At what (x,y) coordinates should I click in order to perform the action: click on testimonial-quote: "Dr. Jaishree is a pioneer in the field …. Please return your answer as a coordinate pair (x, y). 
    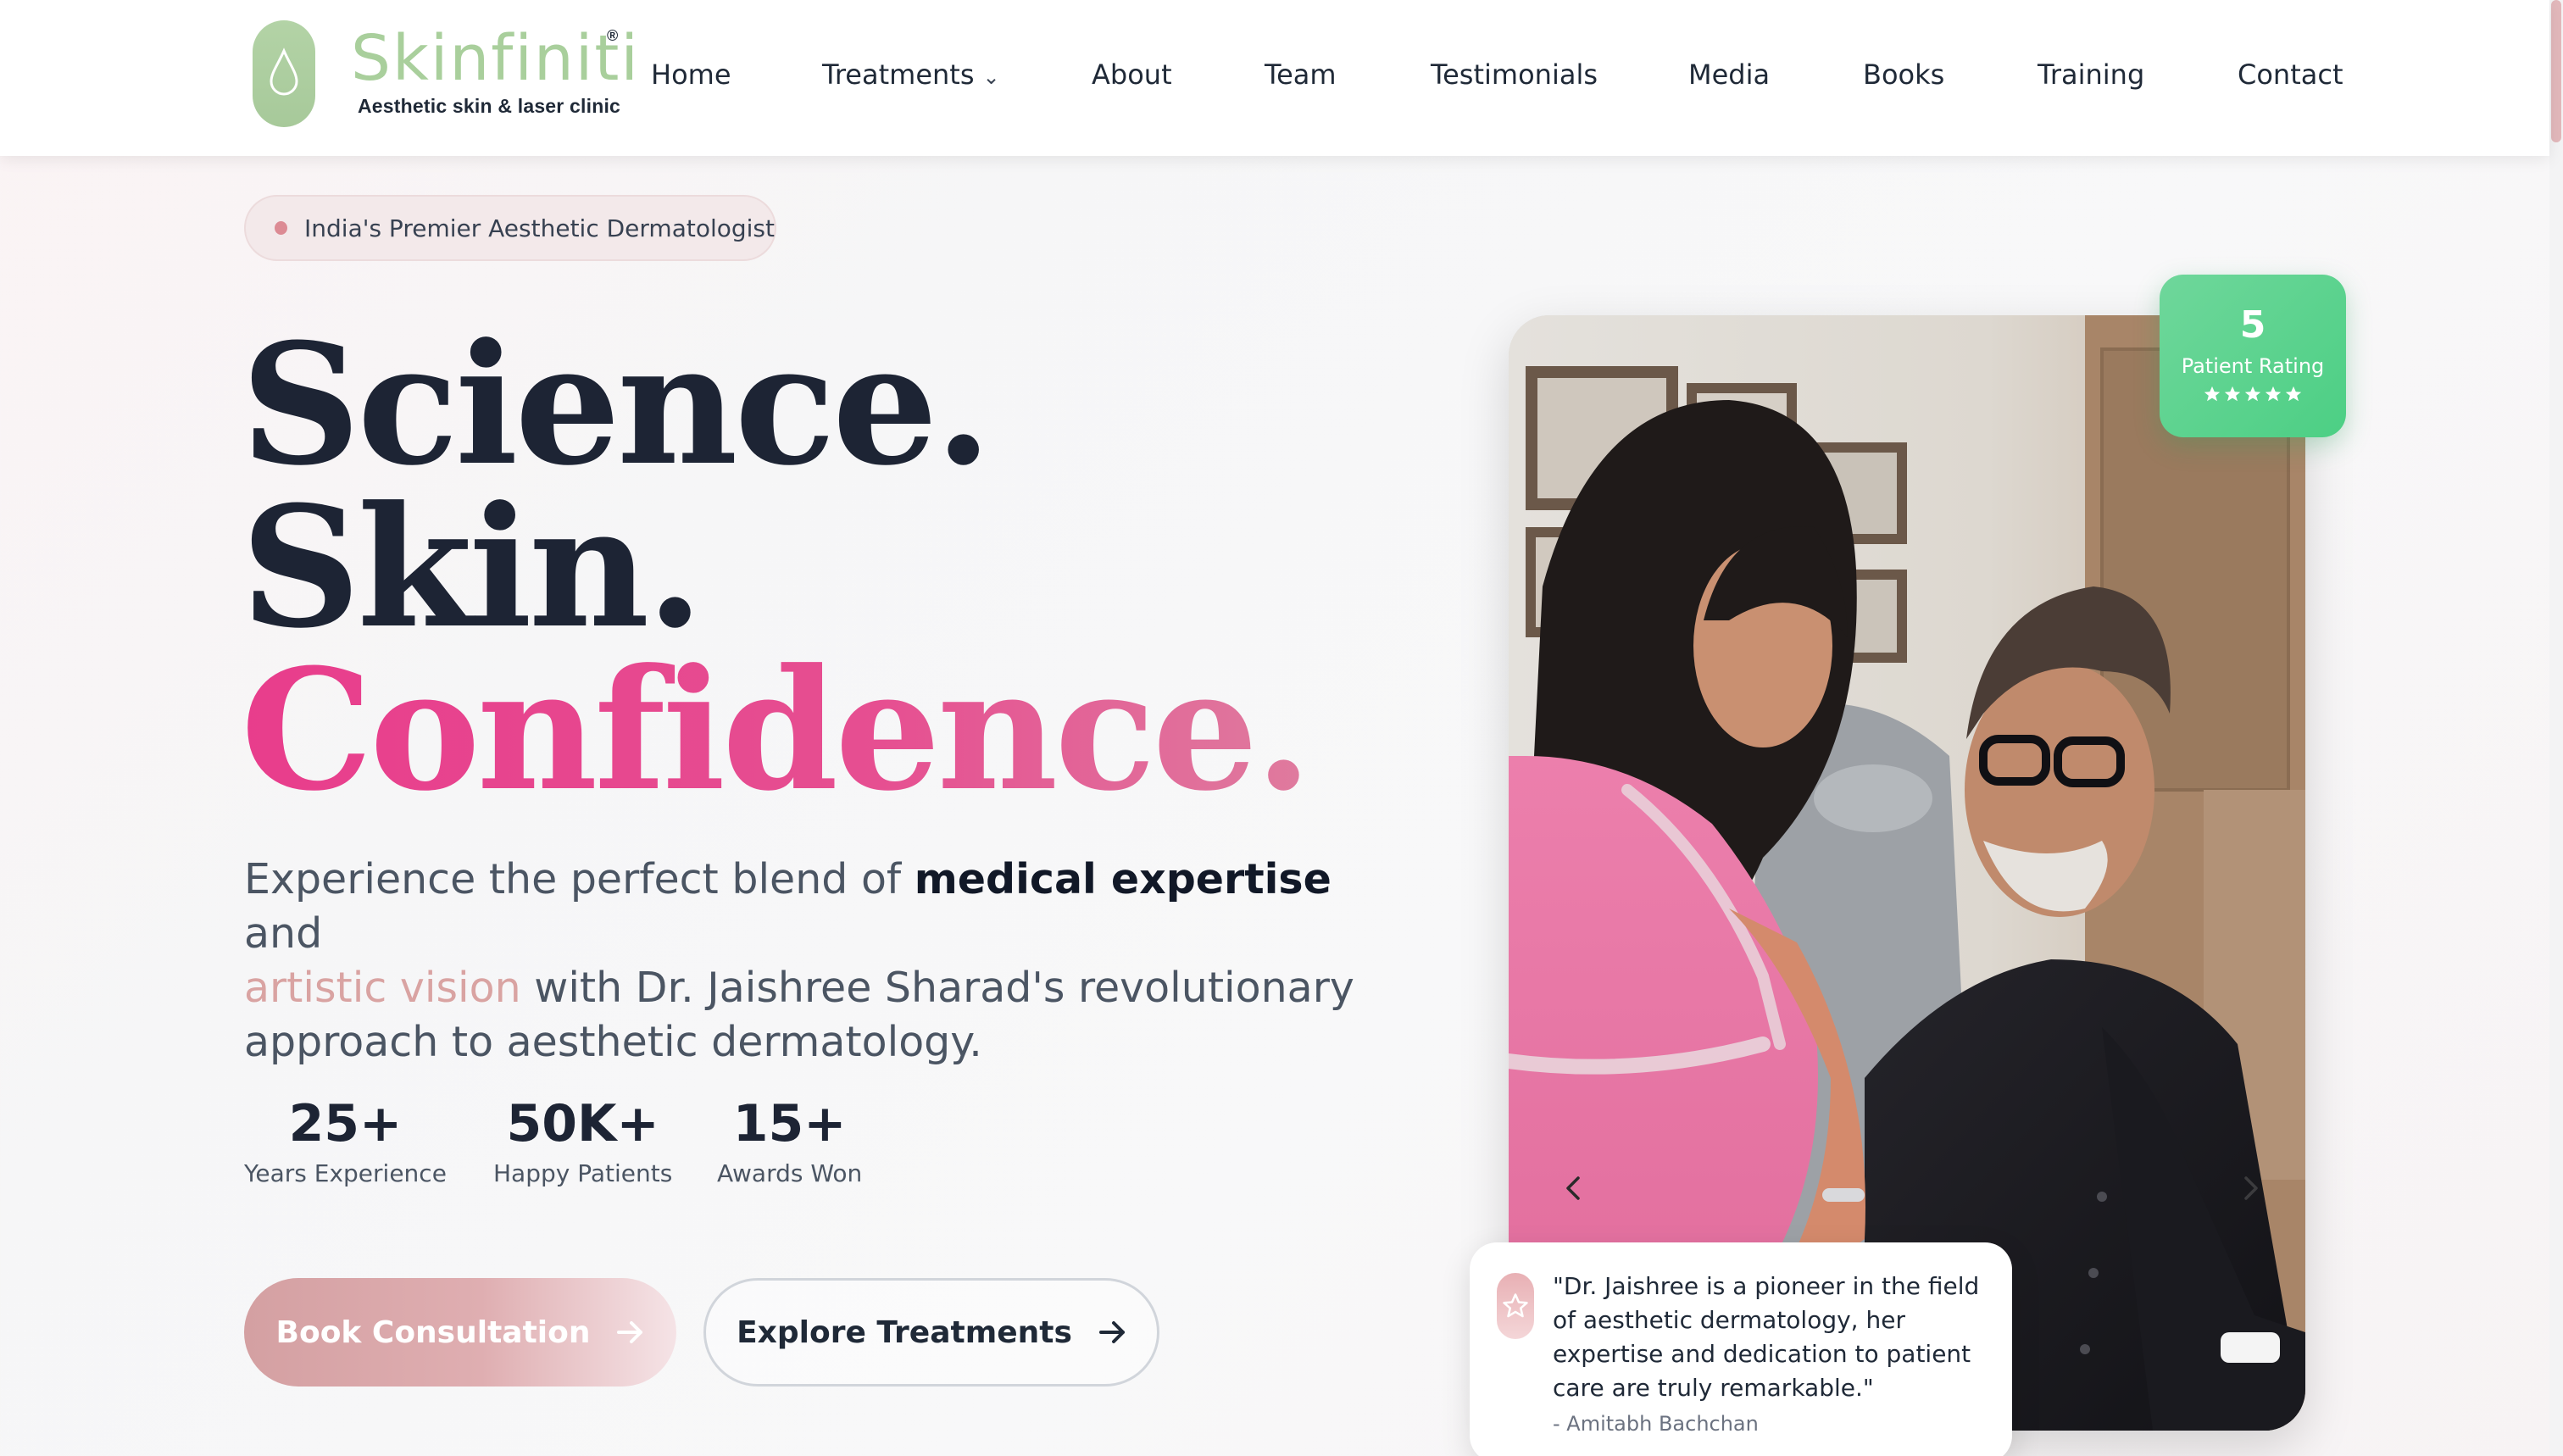
    Looking at the image, I should click on (1767, 1337).